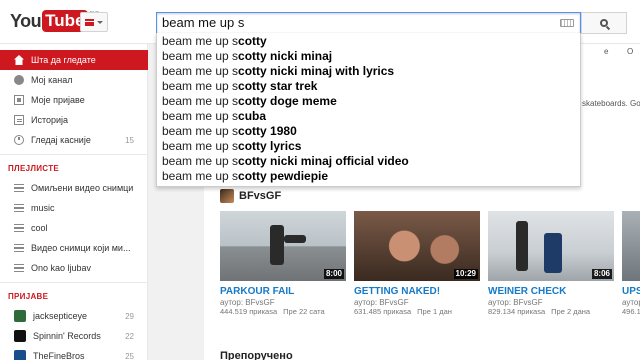 This screenshot has width=640, height=360. I want to click on video-title: GETTING NAKED!, so click(417, 291).